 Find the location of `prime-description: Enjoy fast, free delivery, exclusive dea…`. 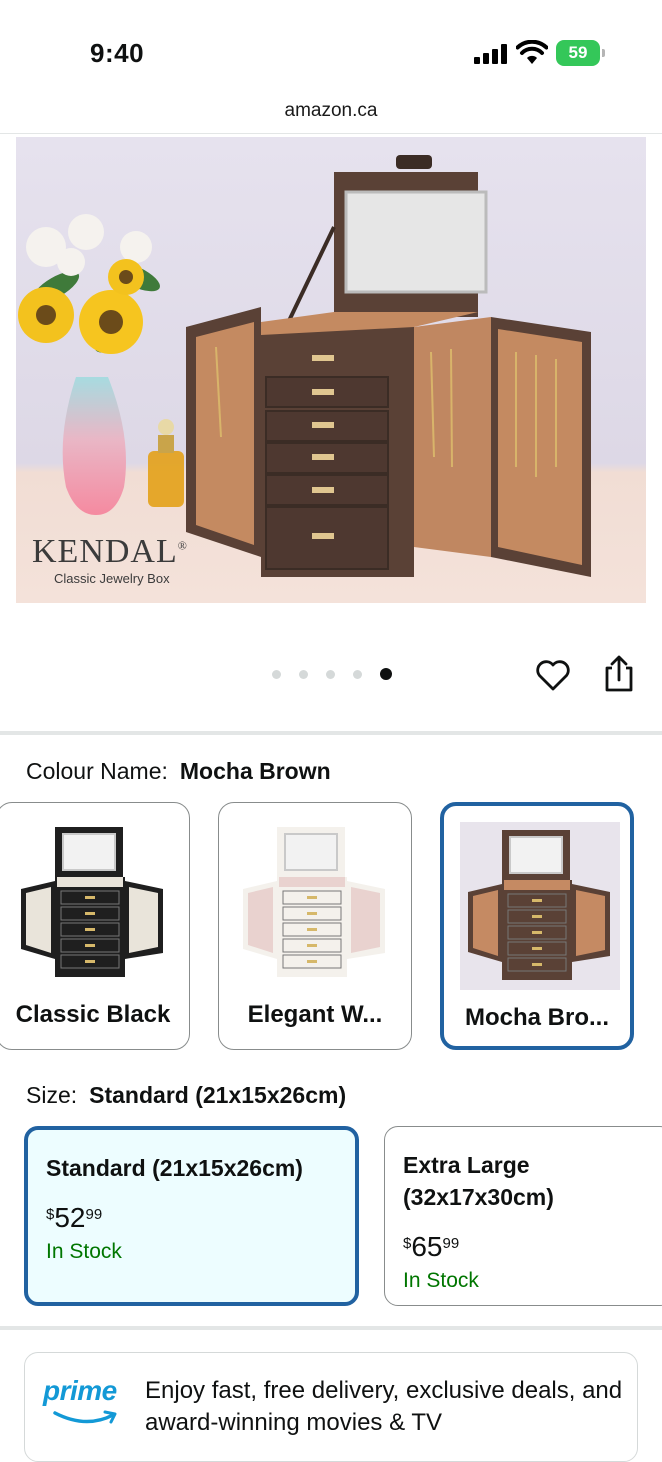

prime-description: Enjoy fast, free delivery, exclusive dea… is located at coordinates (384, 1406).